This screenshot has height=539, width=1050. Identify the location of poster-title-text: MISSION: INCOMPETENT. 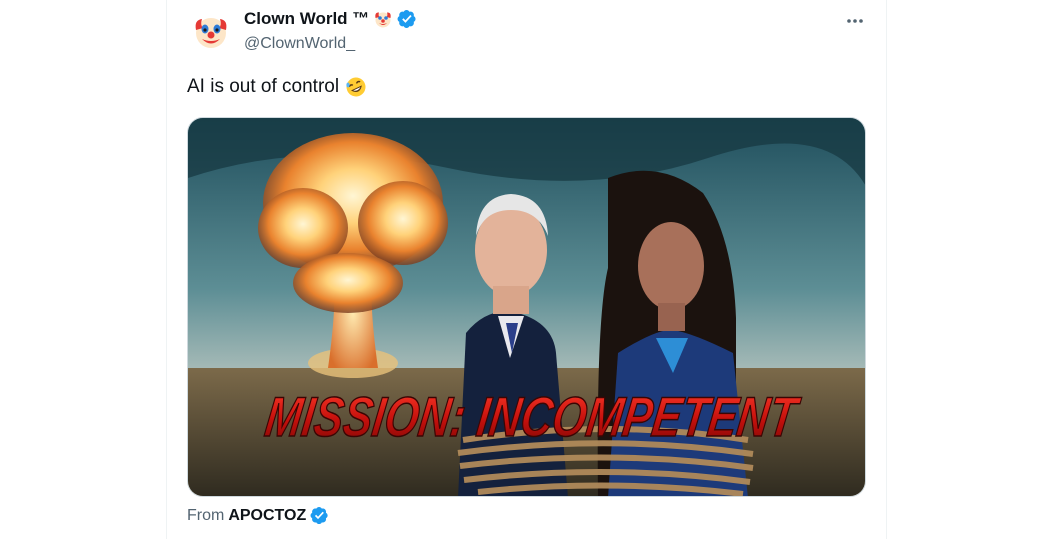
(533, 416).